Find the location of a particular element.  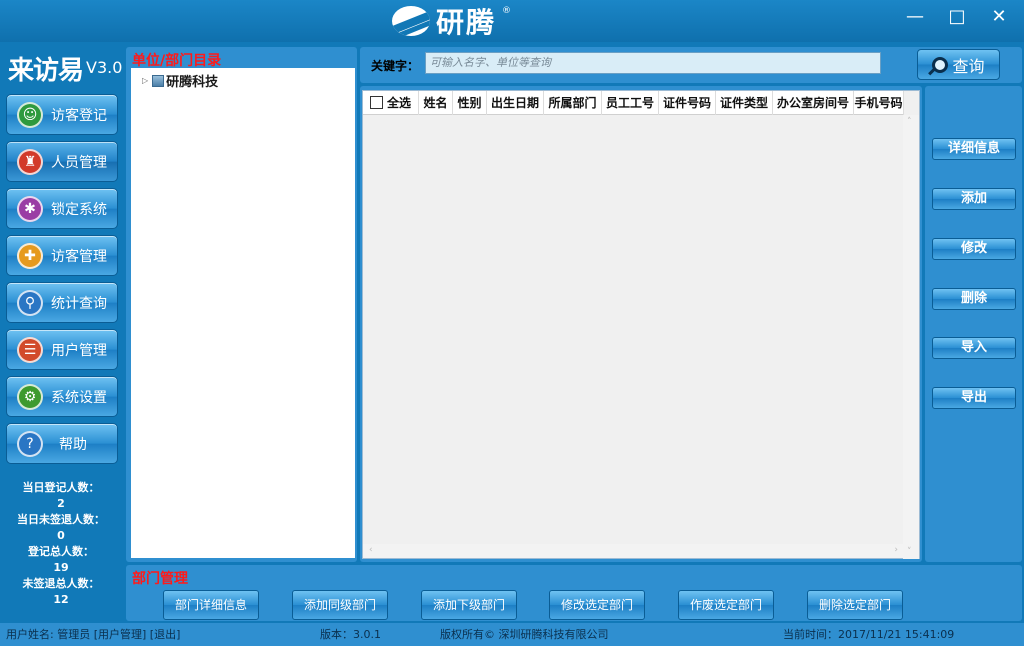

total-unsigned-value: 12 is located at coordinates (61, 599).